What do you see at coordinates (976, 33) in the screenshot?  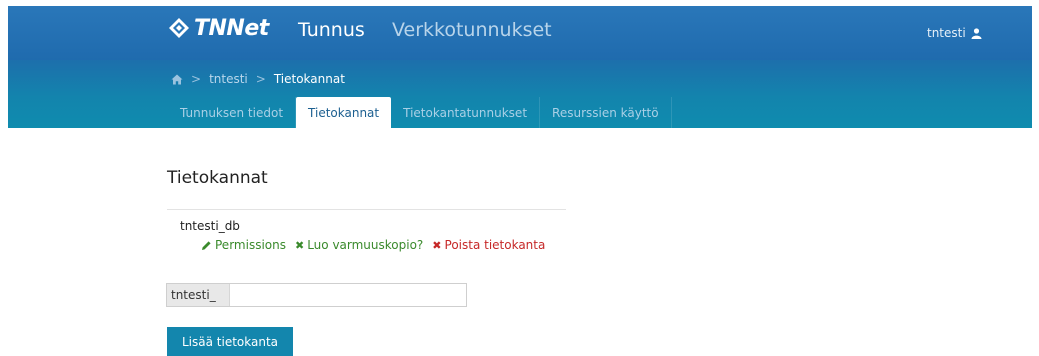 I see `user-icon` at bounding box center [976, 33].